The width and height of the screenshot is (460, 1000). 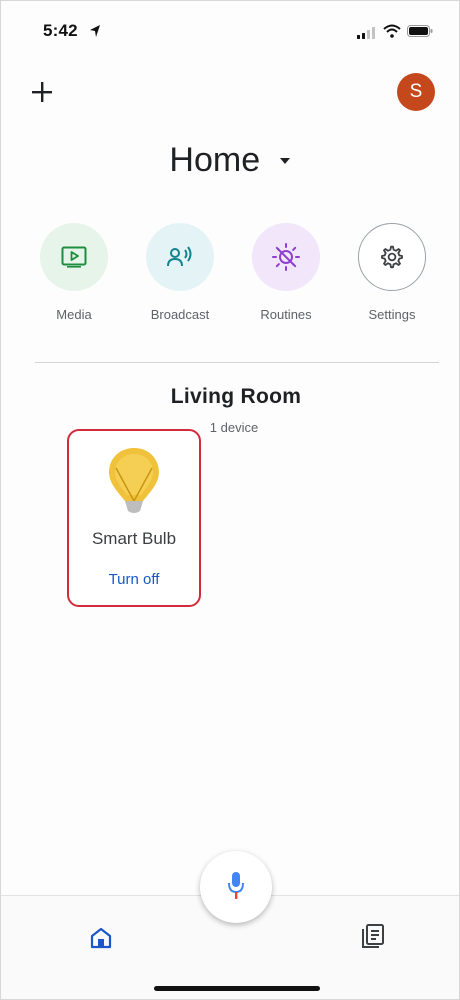 What do you see at coordinates (74, 314) in the screenshot?
I see `shortcut-label: Media` at bounding box center [74, 314].